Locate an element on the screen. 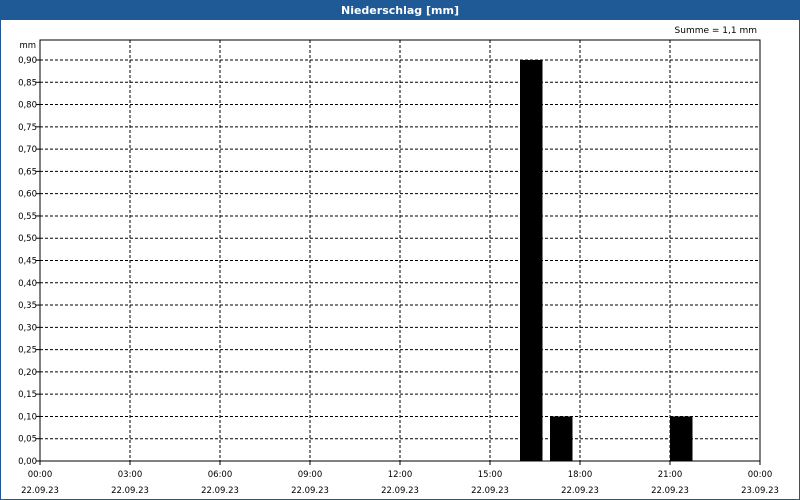  y-tick-label: 0,55 is located at coordinates (27, 217).